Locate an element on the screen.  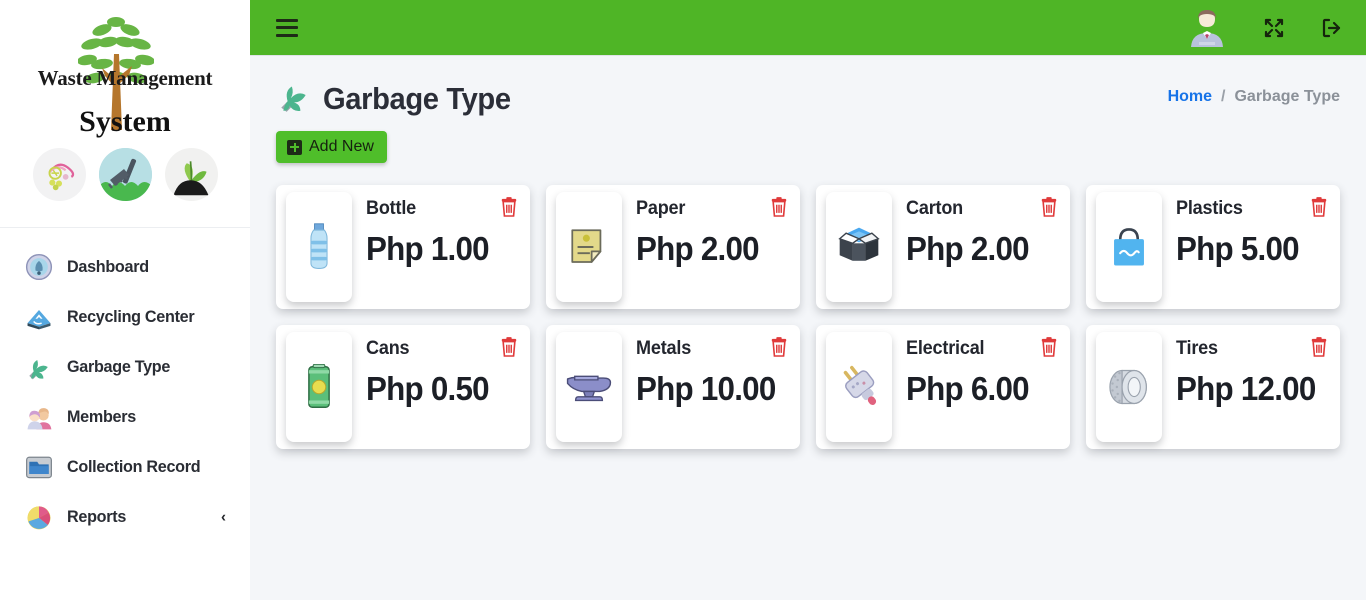
garbage-type-card: Tires Php 12.00 is located at coordinates (1213, 387).